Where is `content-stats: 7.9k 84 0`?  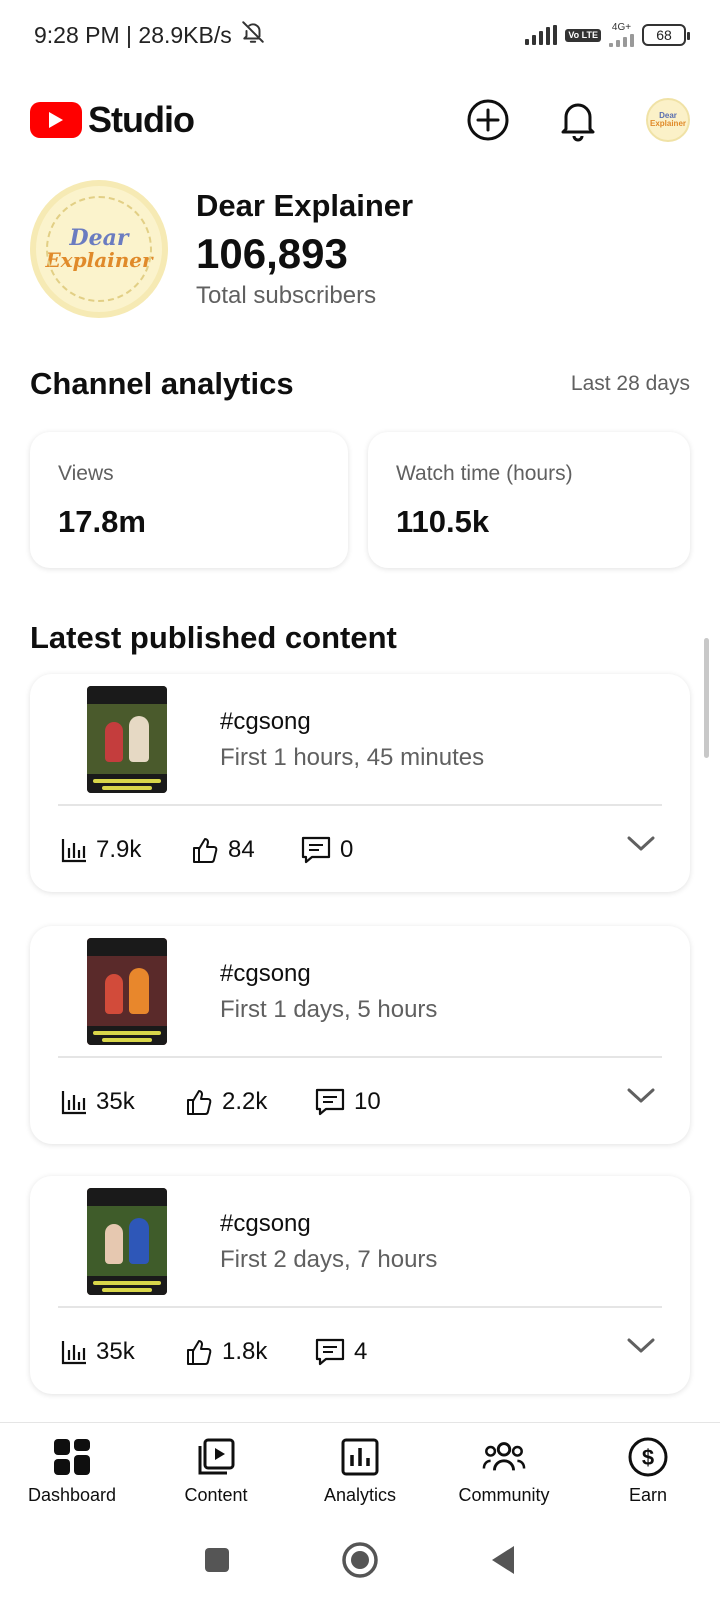 content-stats: 7.9k 84 0 is located at coordinates (360, 850).